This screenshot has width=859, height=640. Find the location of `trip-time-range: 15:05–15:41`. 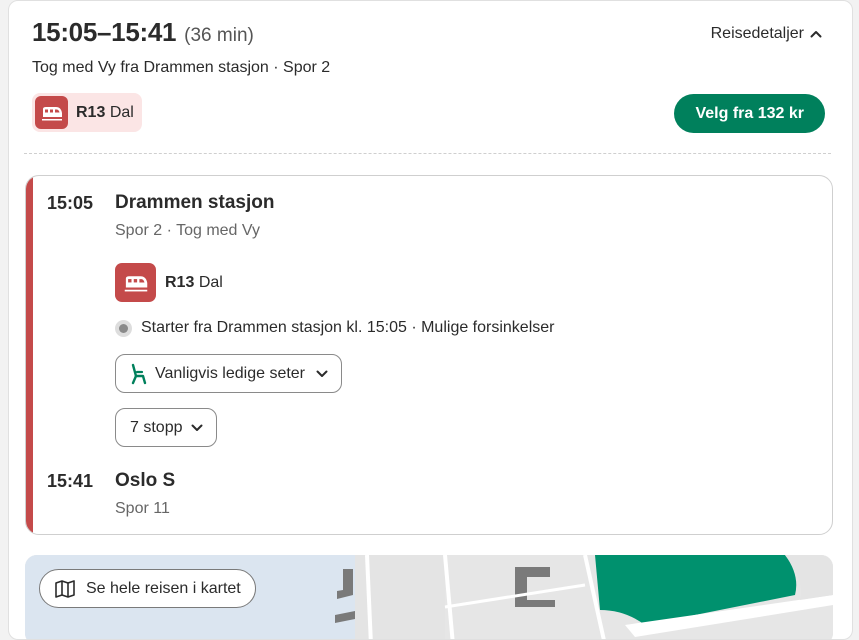

trip-time-range: 15:05–15:41 is located at coordinates (104, 32).